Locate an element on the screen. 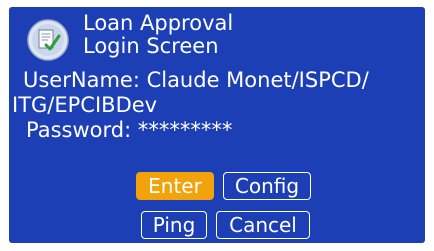  loan-approval-app-icon is located at coordinates (48, 40).